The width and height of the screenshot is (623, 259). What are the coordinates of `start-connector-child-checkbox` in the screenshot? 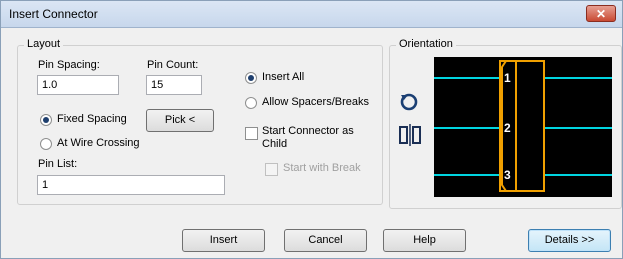 It's located at (251, 133).